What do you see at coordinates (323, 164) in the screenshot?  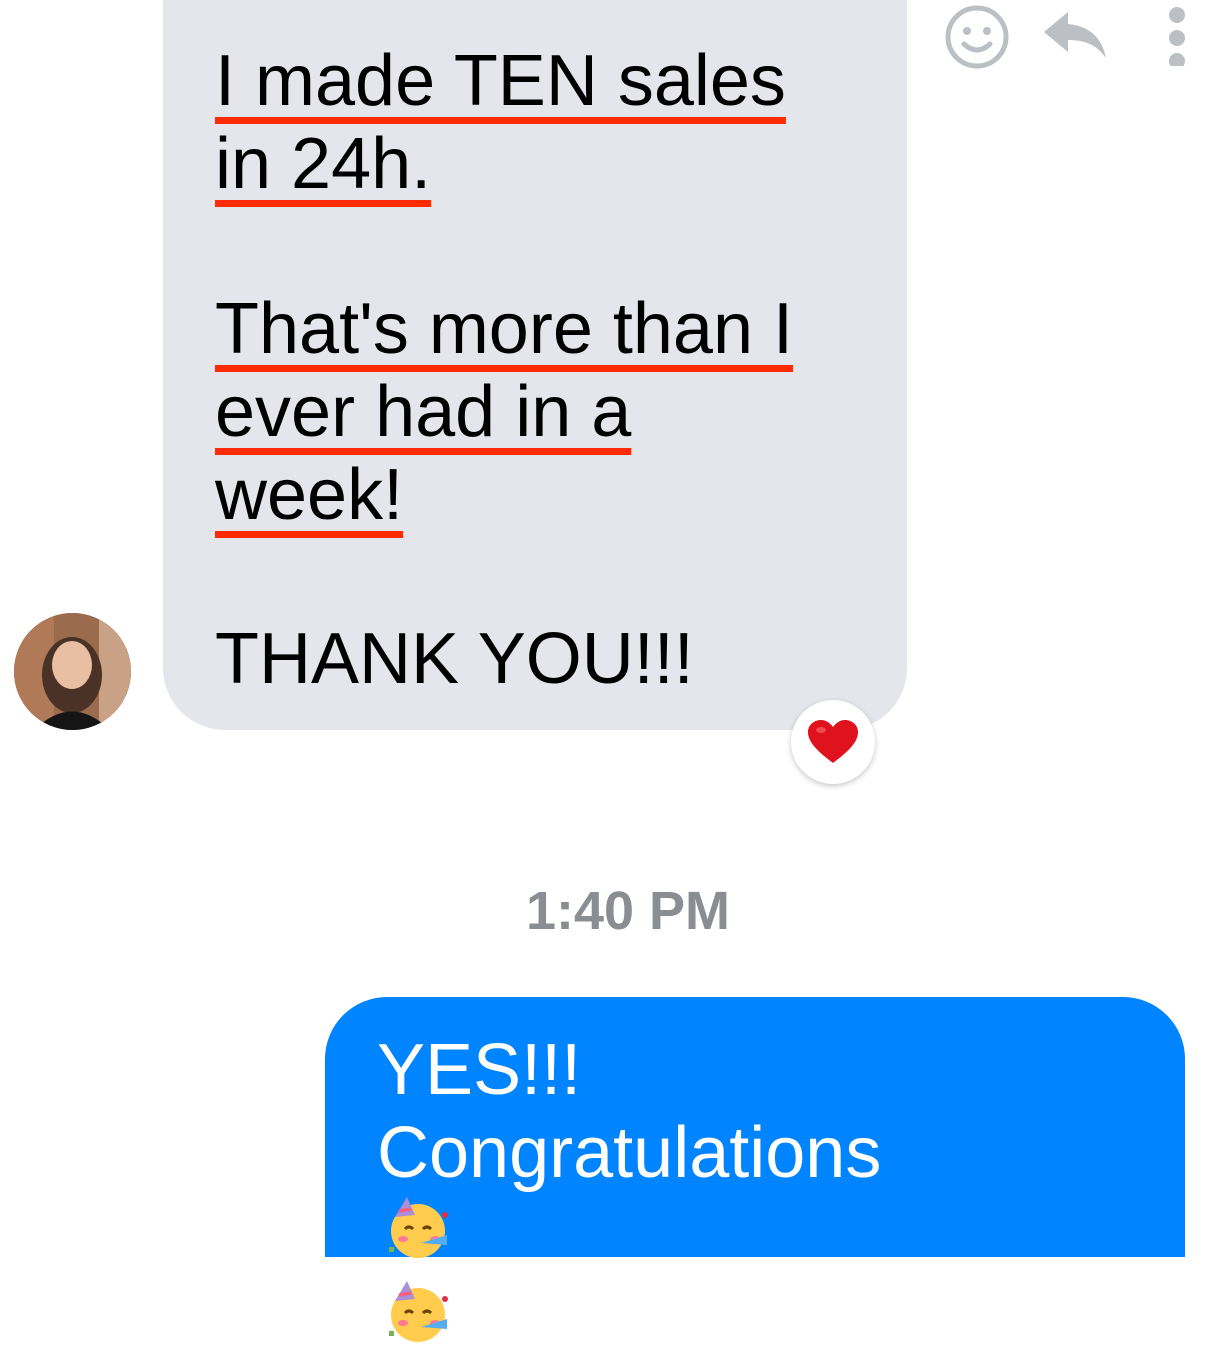 I see `highlighted-line: in 24h.` at bounding box center [323, 164].